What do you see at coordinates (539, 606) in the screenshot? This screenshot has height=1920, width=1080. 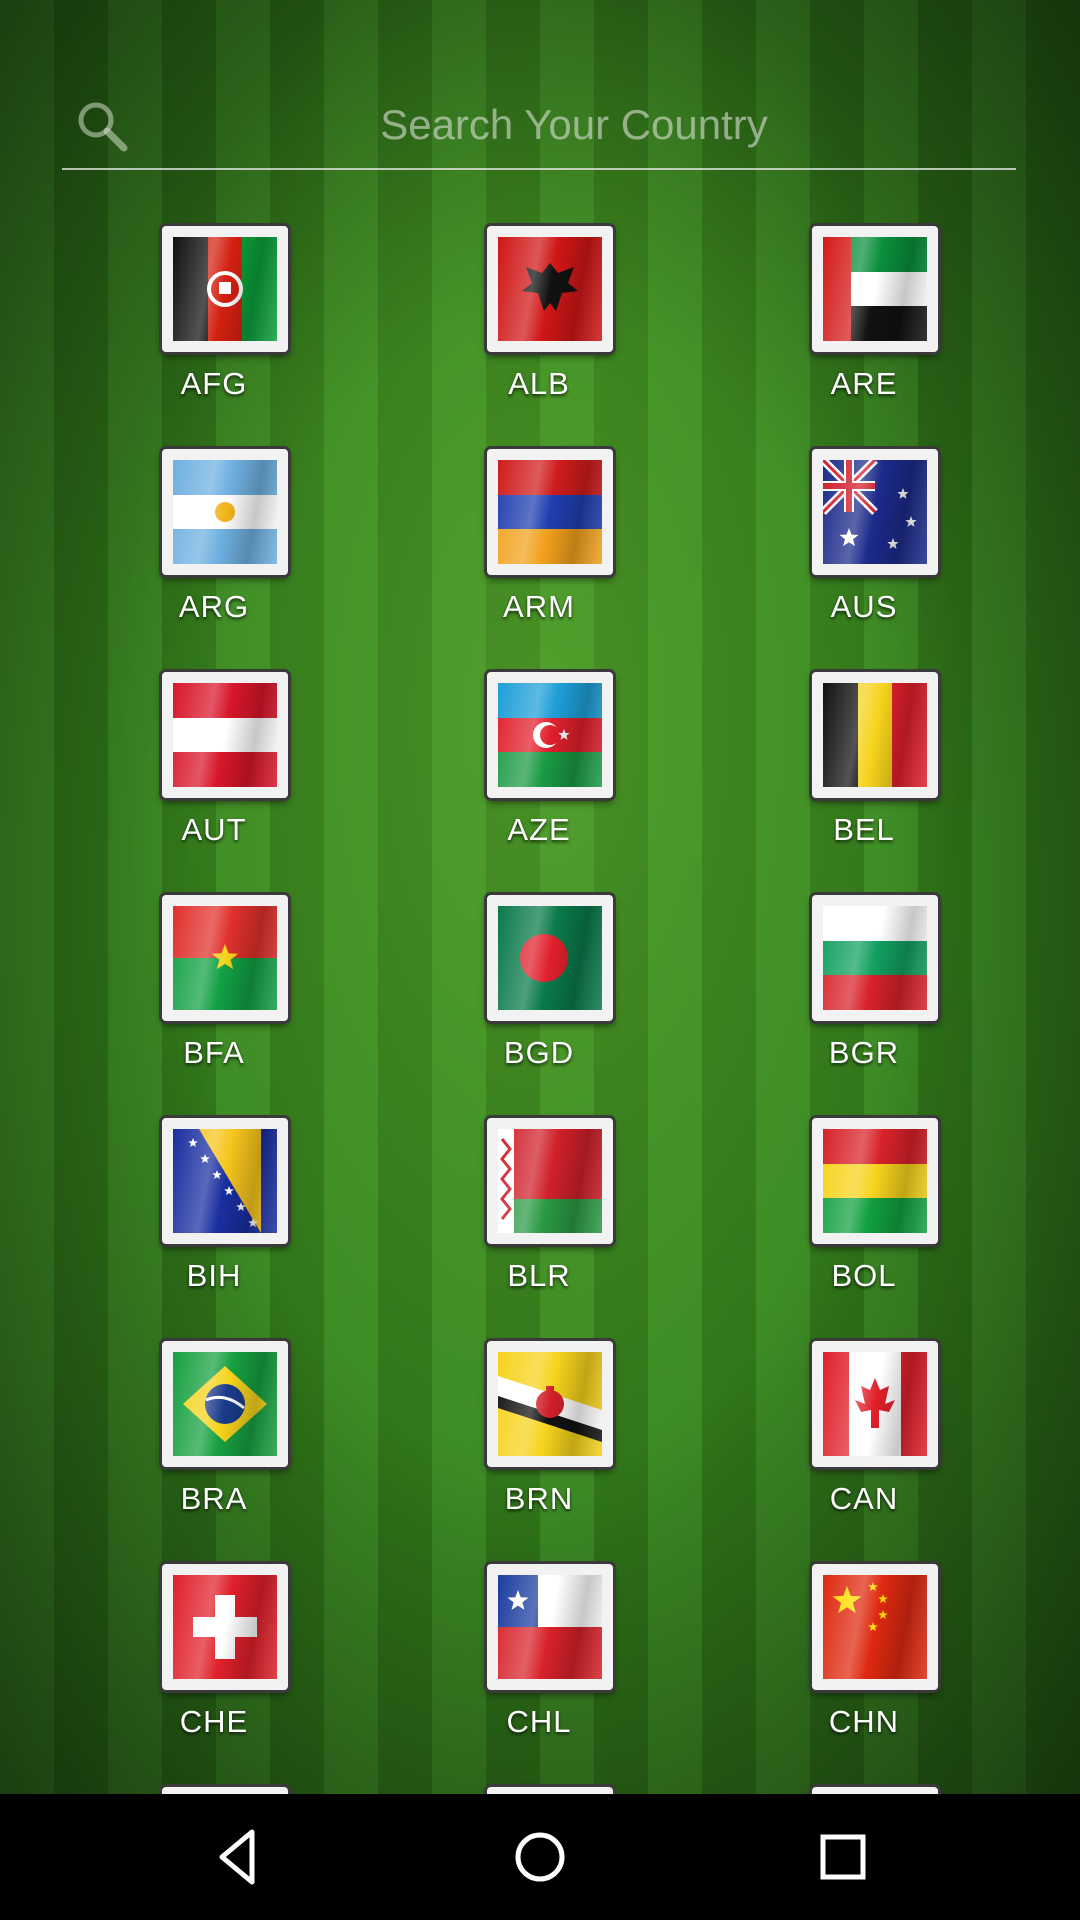 I see `country-code-label: ARM` at bounding box center [539, 606].